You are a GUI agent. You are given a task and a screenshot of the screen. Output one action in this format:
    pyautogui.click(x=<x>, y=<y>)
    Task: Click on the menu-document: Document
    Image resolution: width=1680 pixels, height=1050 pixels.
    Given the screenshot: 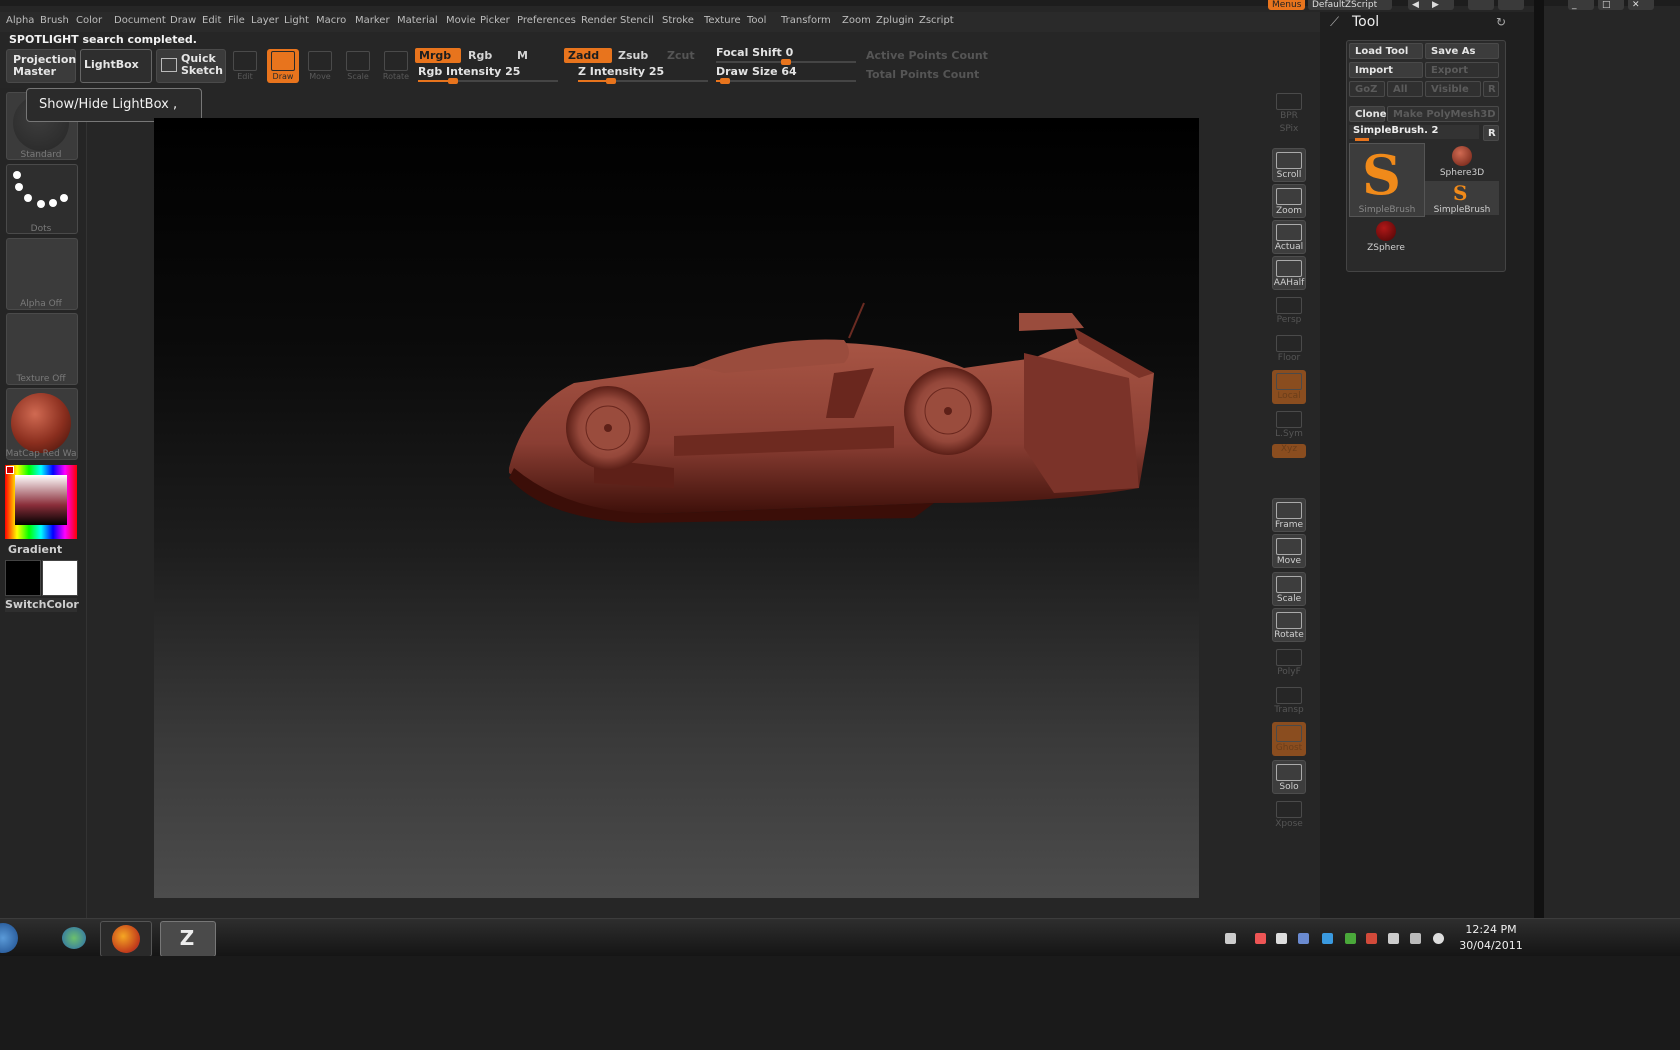 What is the action you would take?
    pyautogui.click(x=140, y=20)
    